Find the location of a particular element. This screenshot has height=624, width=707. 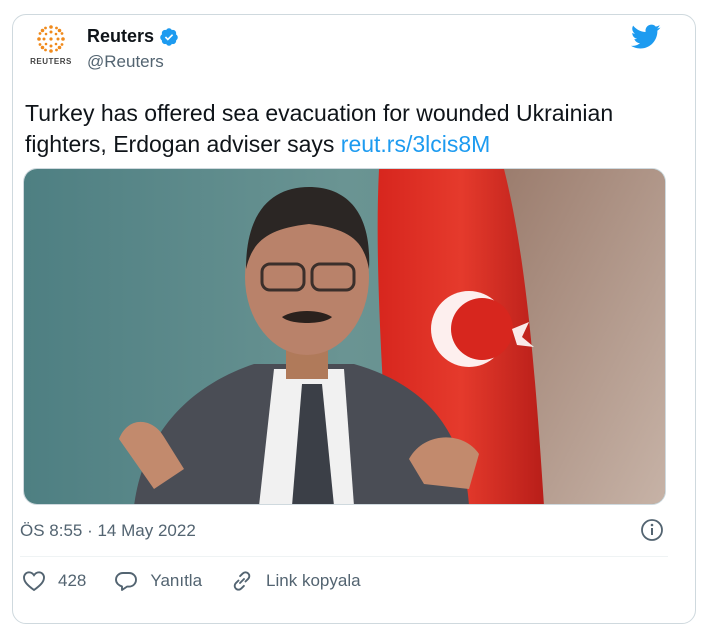

account-handle: @Reuters is located at coordinates (133, 62).